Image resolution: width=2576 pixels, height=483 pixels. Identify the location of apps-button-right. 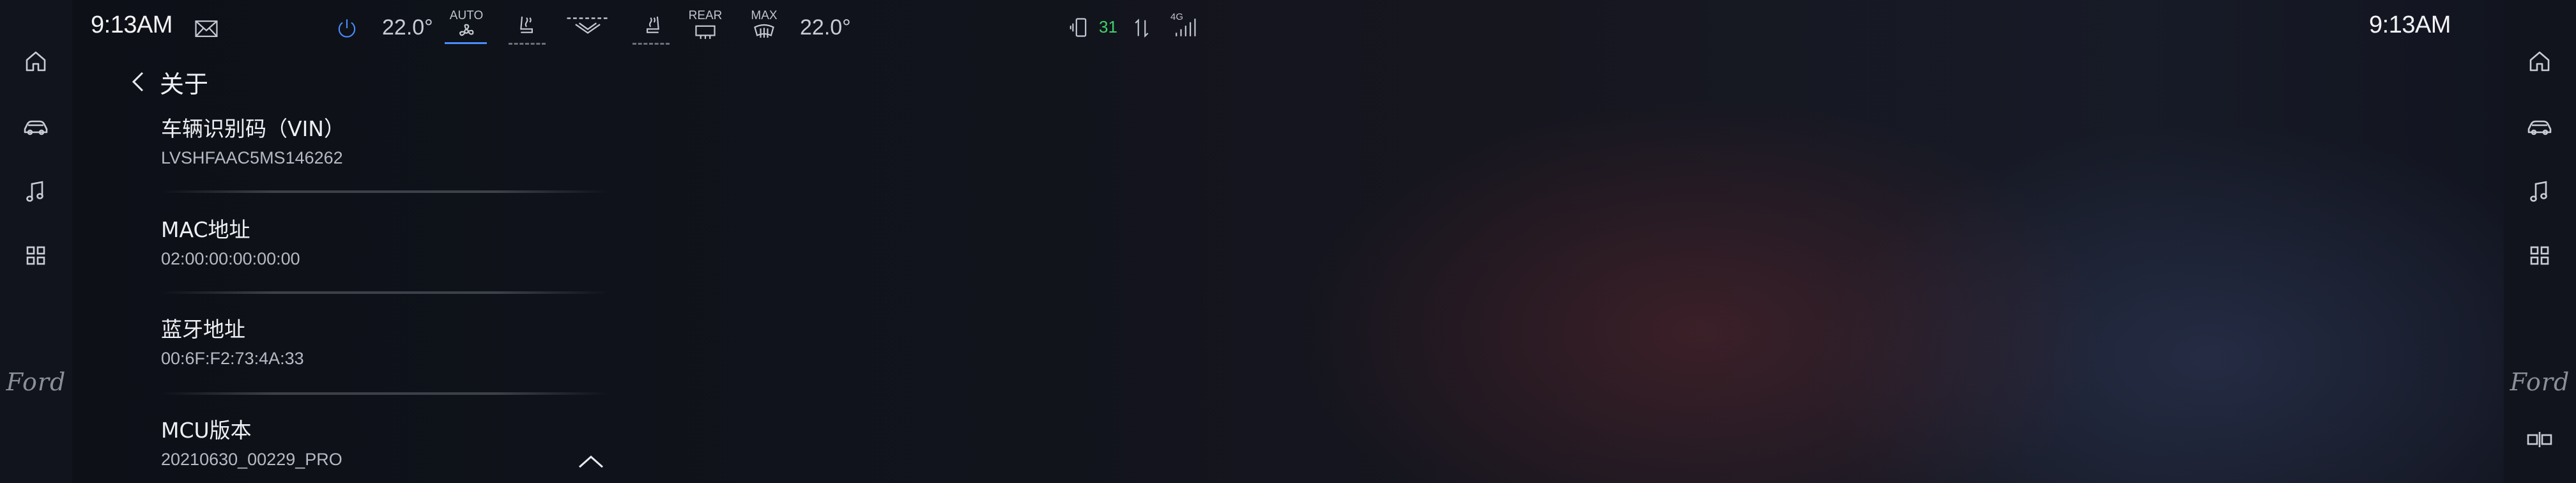
(2539, 255).